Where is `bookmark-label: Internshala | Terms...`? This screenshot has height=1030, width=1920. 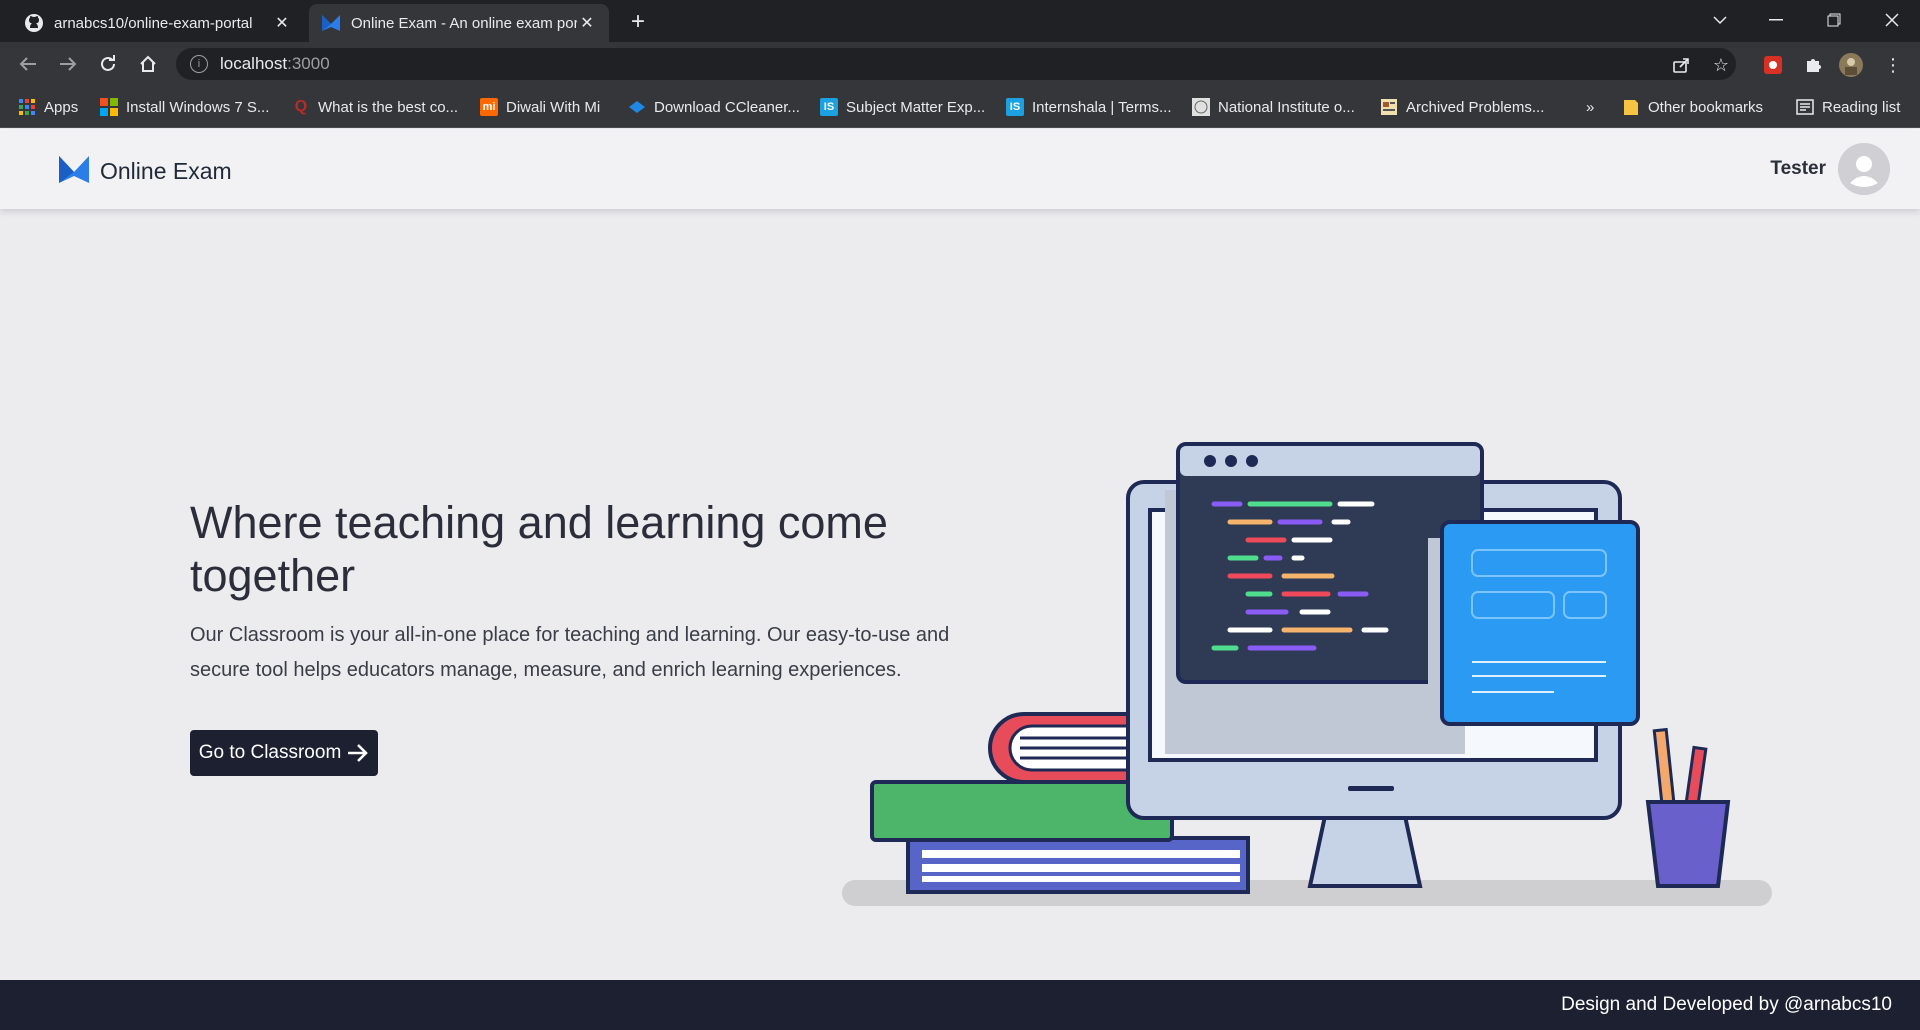 bookmark-label: Internshala | Terms... is located at coordinates (1102, 107).